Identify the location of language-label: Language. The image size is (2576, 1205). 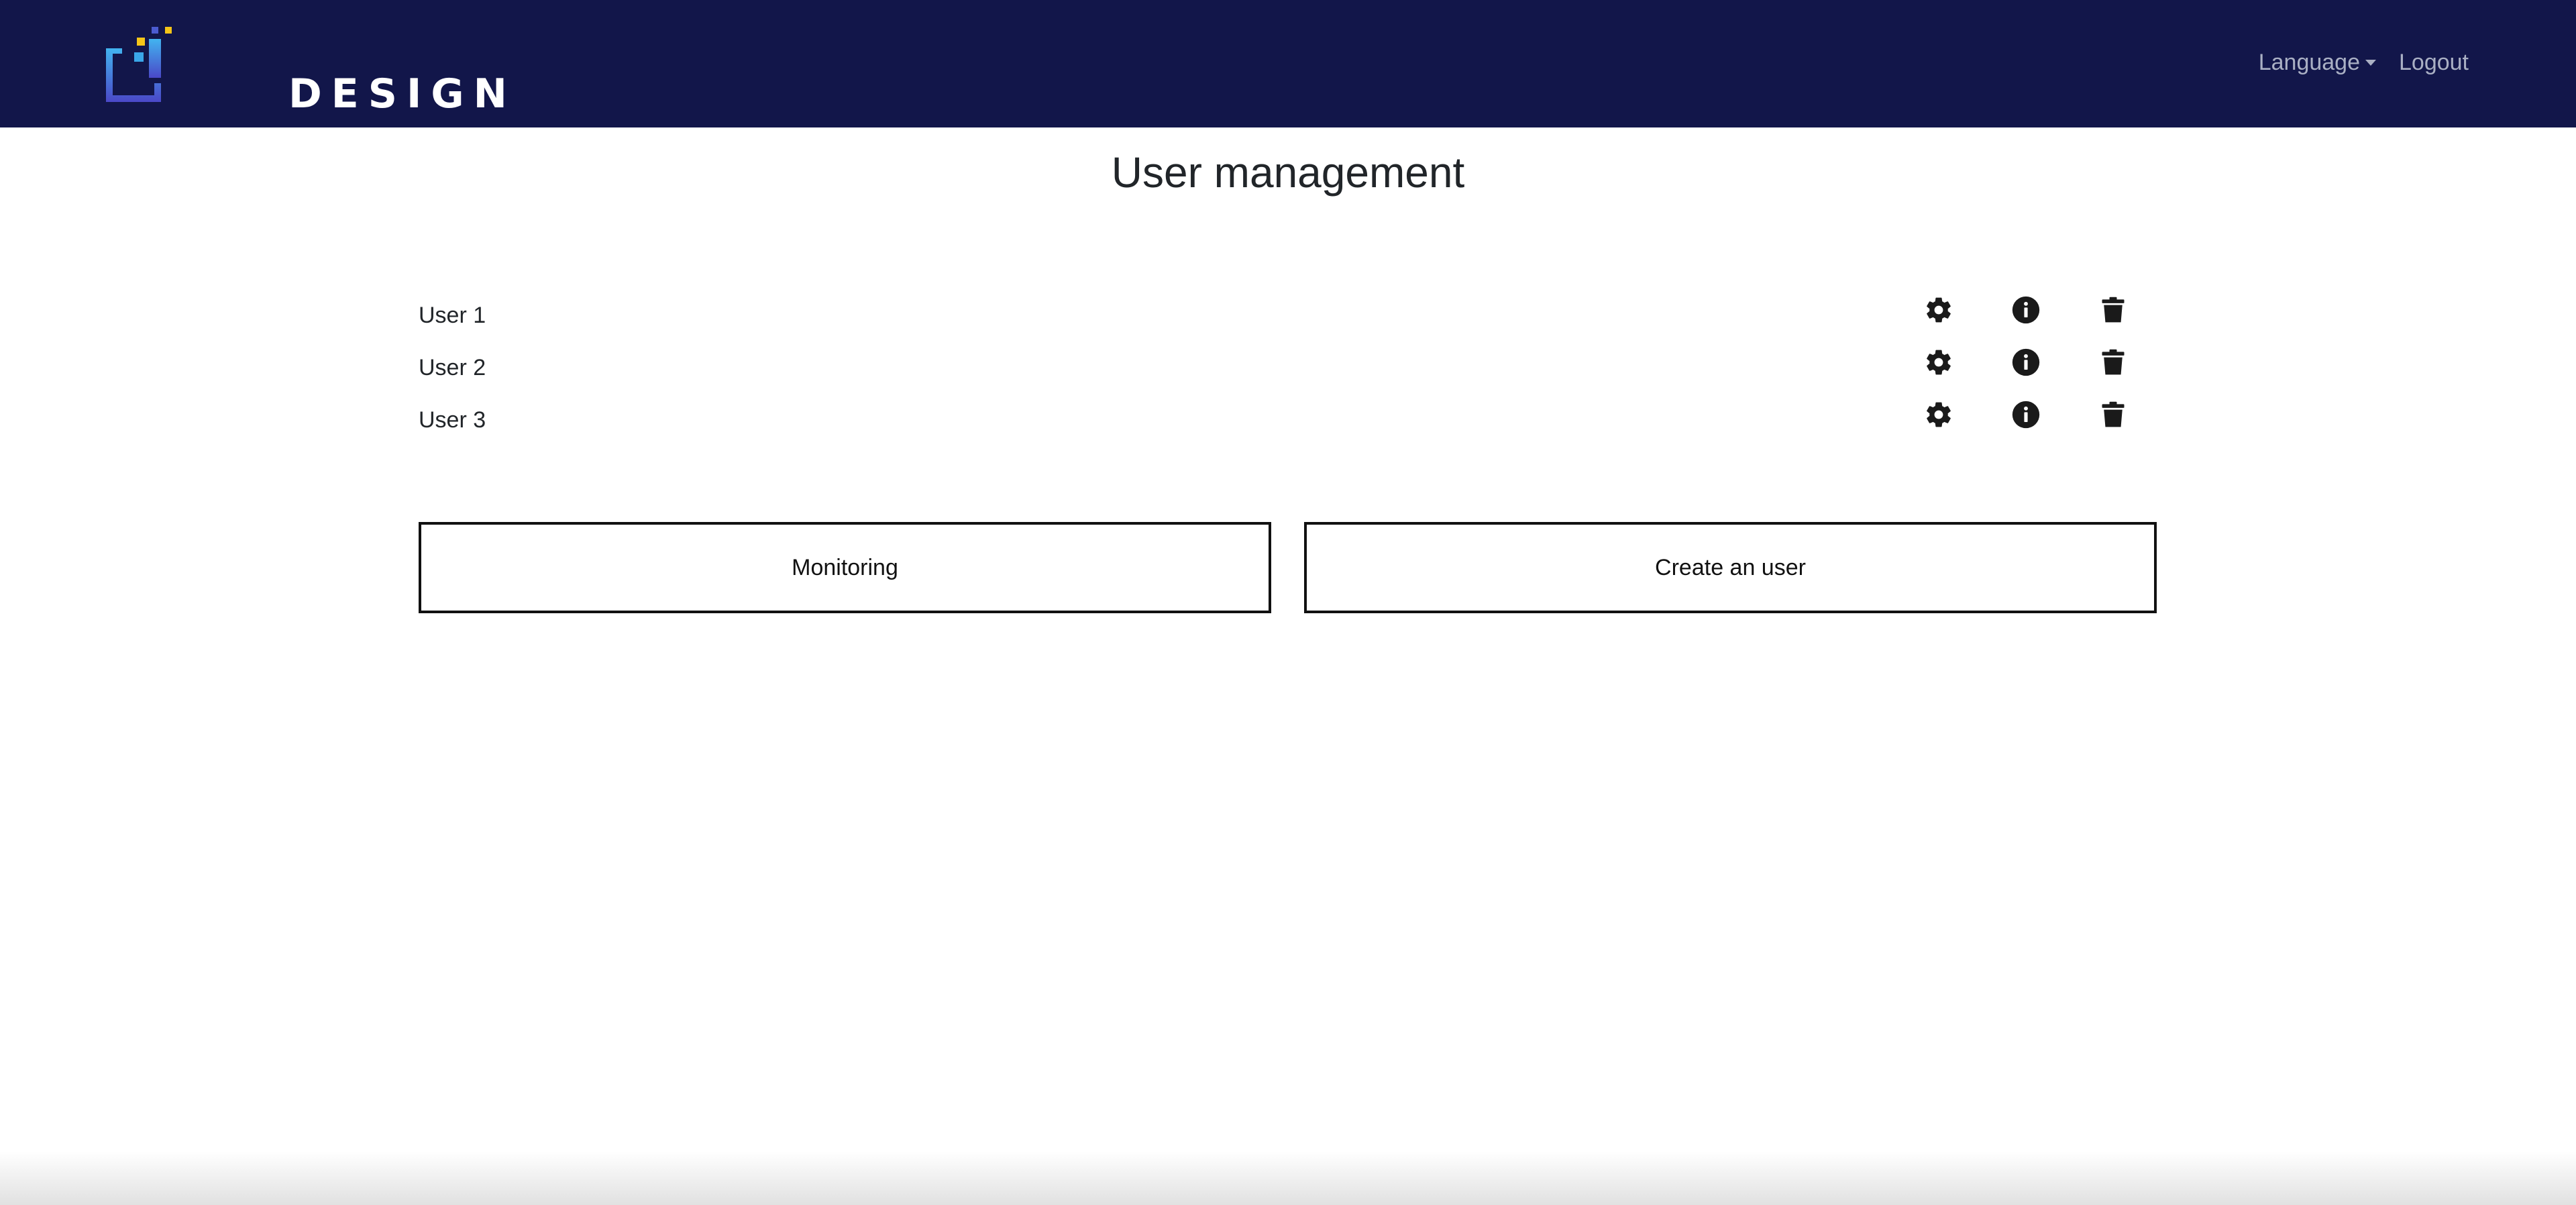
(2309, 62).